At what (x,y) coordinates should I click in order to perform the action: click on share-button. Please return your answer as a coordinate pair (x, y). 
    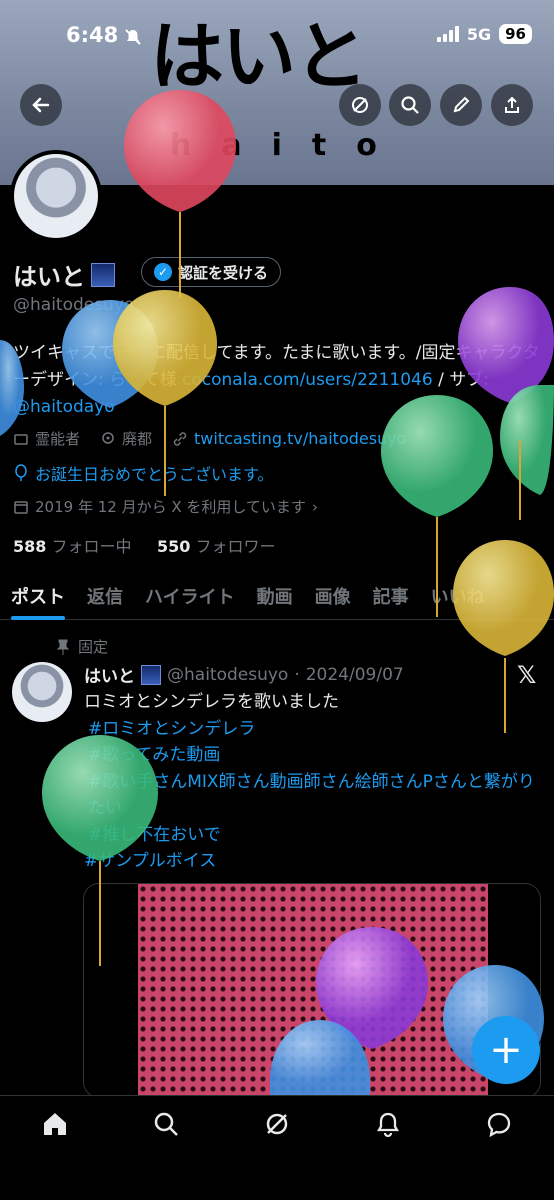
    Looking at the image, I should click on (512, 105).